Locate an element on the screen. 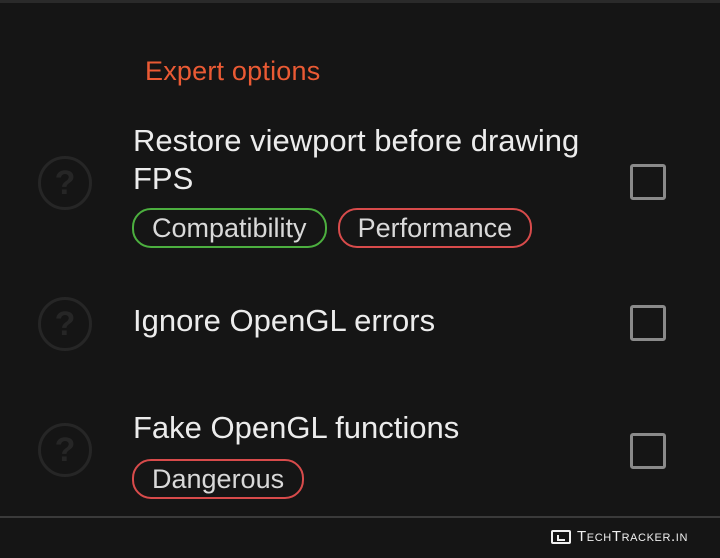 The width and height of the screenshot is (720, 558). tag-dangerous: Dangerous is located at coordinates (218, 479).